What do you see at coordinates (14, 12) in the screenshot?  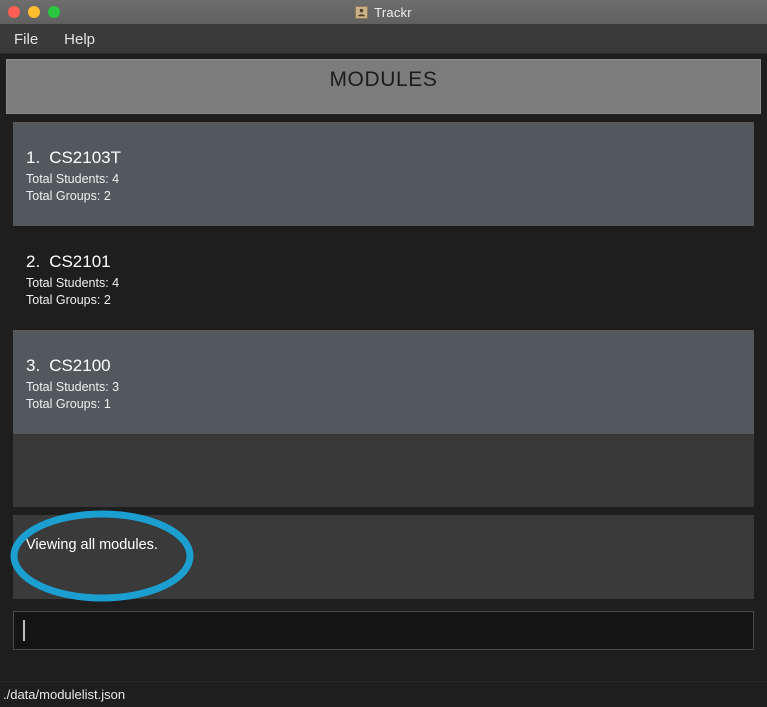 I see `close-window-button` at bounding box center [14, 12].